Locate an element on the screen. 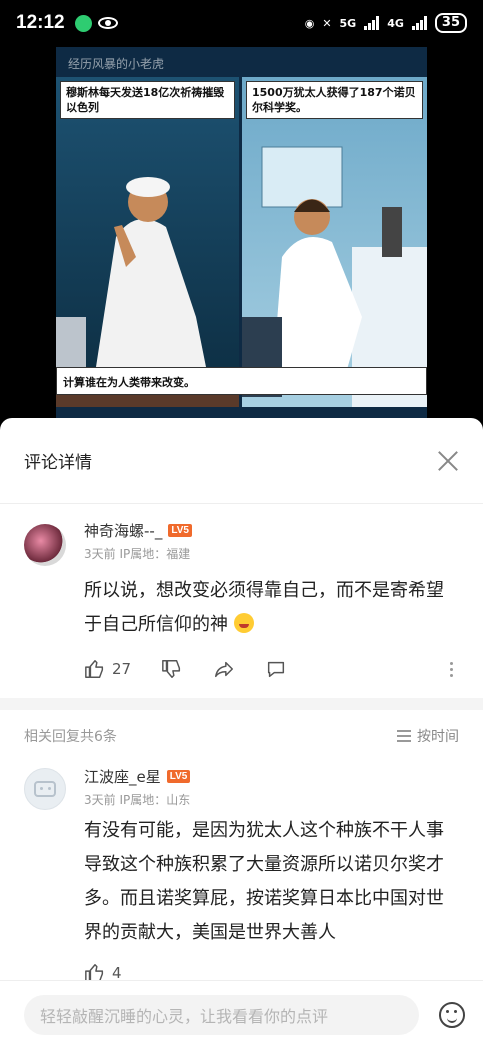  replies-count: 相关回复共6条 is located at coordinates (70, 737).